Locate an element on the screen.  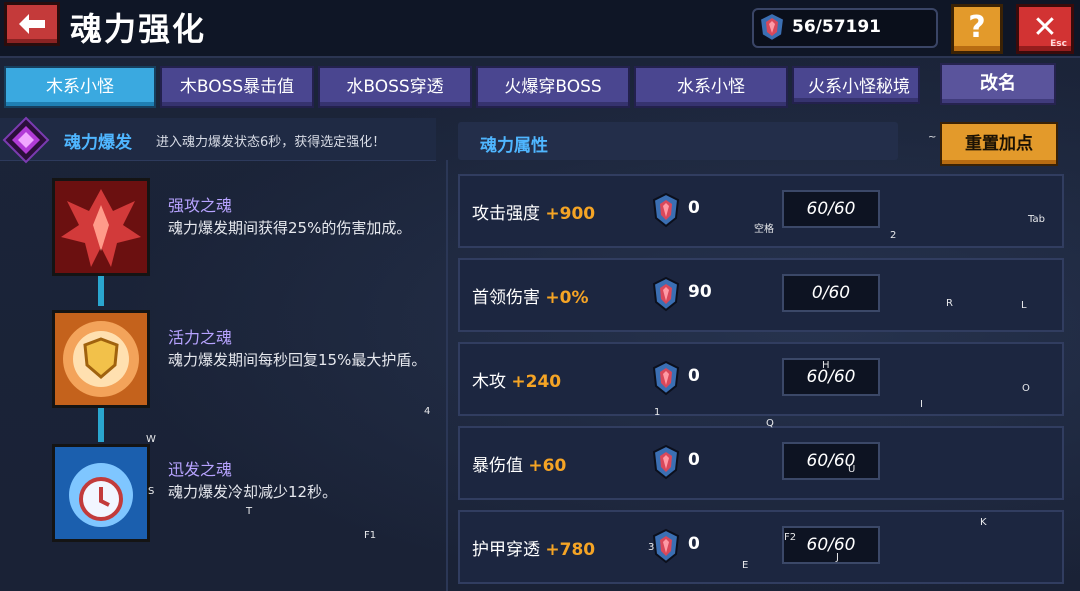
key-hint: K is located at coordinates (983, 522).